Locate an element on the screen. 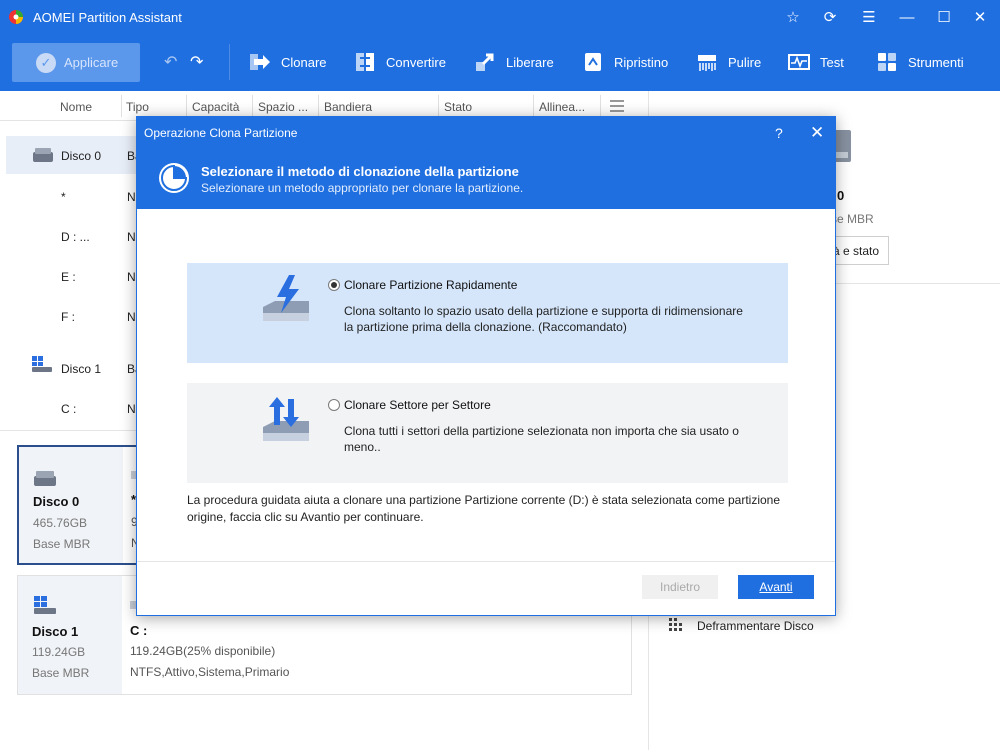 Image resolution: width=1000 pixels, height=750 pixels. toolbar-free-button: Liberare is located at coordinates (514, 62).